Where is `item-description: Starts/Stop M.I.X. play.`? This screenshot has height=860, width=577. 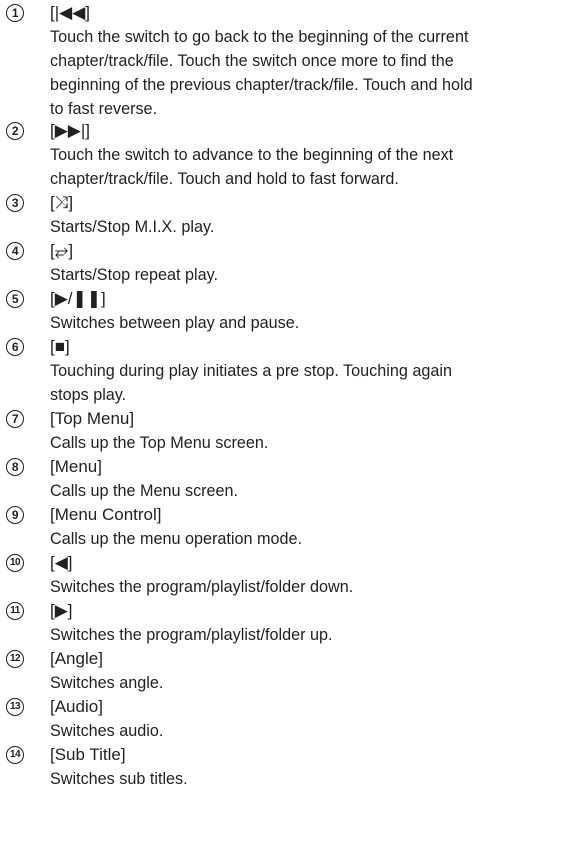 item-description: Starts/Stop M.I.X. play. is located at coordinates (305, 227).